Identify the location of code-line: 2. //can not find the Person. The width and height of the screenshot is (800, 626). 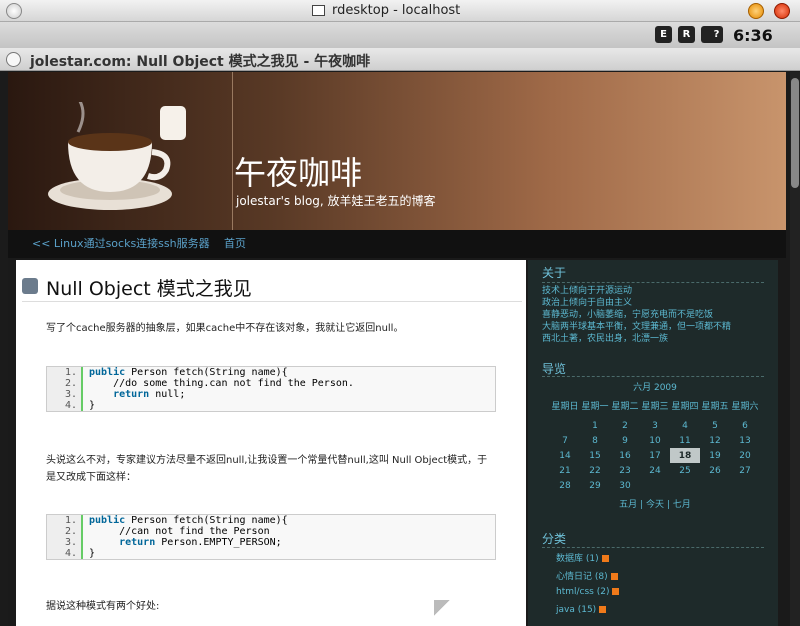
(271, 531).